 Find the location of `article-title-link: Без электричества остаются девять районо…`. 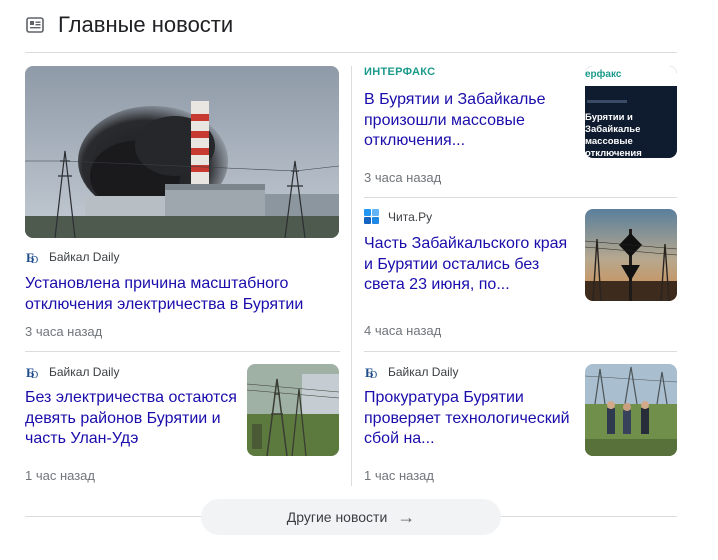

article-title-link: Без электричества остаются девять районо… is located at coordinates (131, 419).